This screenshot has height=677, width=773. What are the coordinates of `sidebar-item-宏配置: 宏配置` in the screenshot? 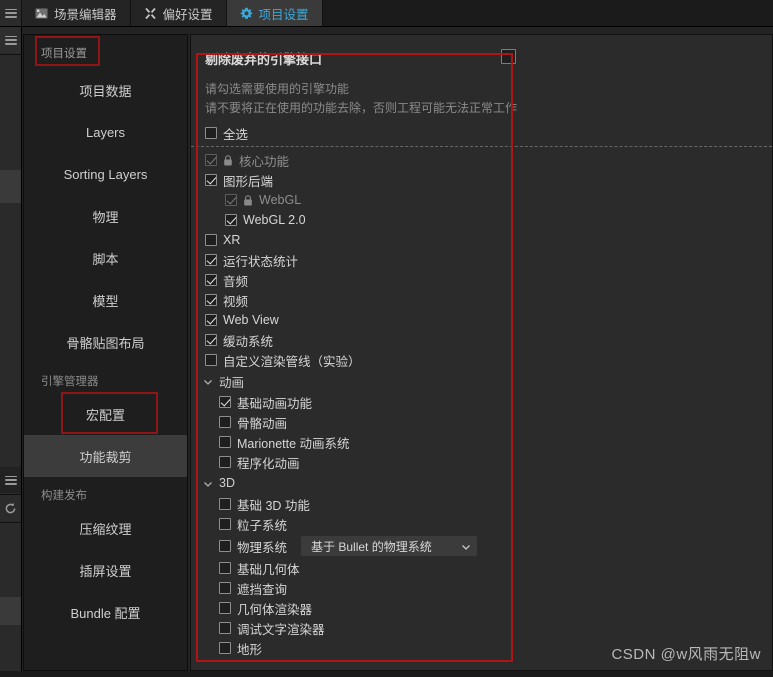 It's located at (105, 414).